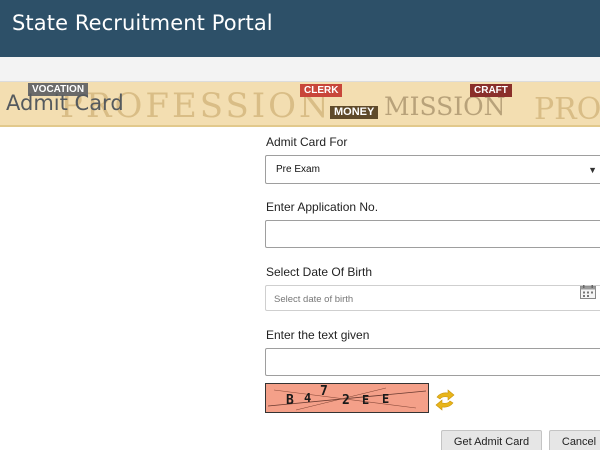  I want to click on date-of-birth-placeholder: Select date of birth, so click(314, 299).